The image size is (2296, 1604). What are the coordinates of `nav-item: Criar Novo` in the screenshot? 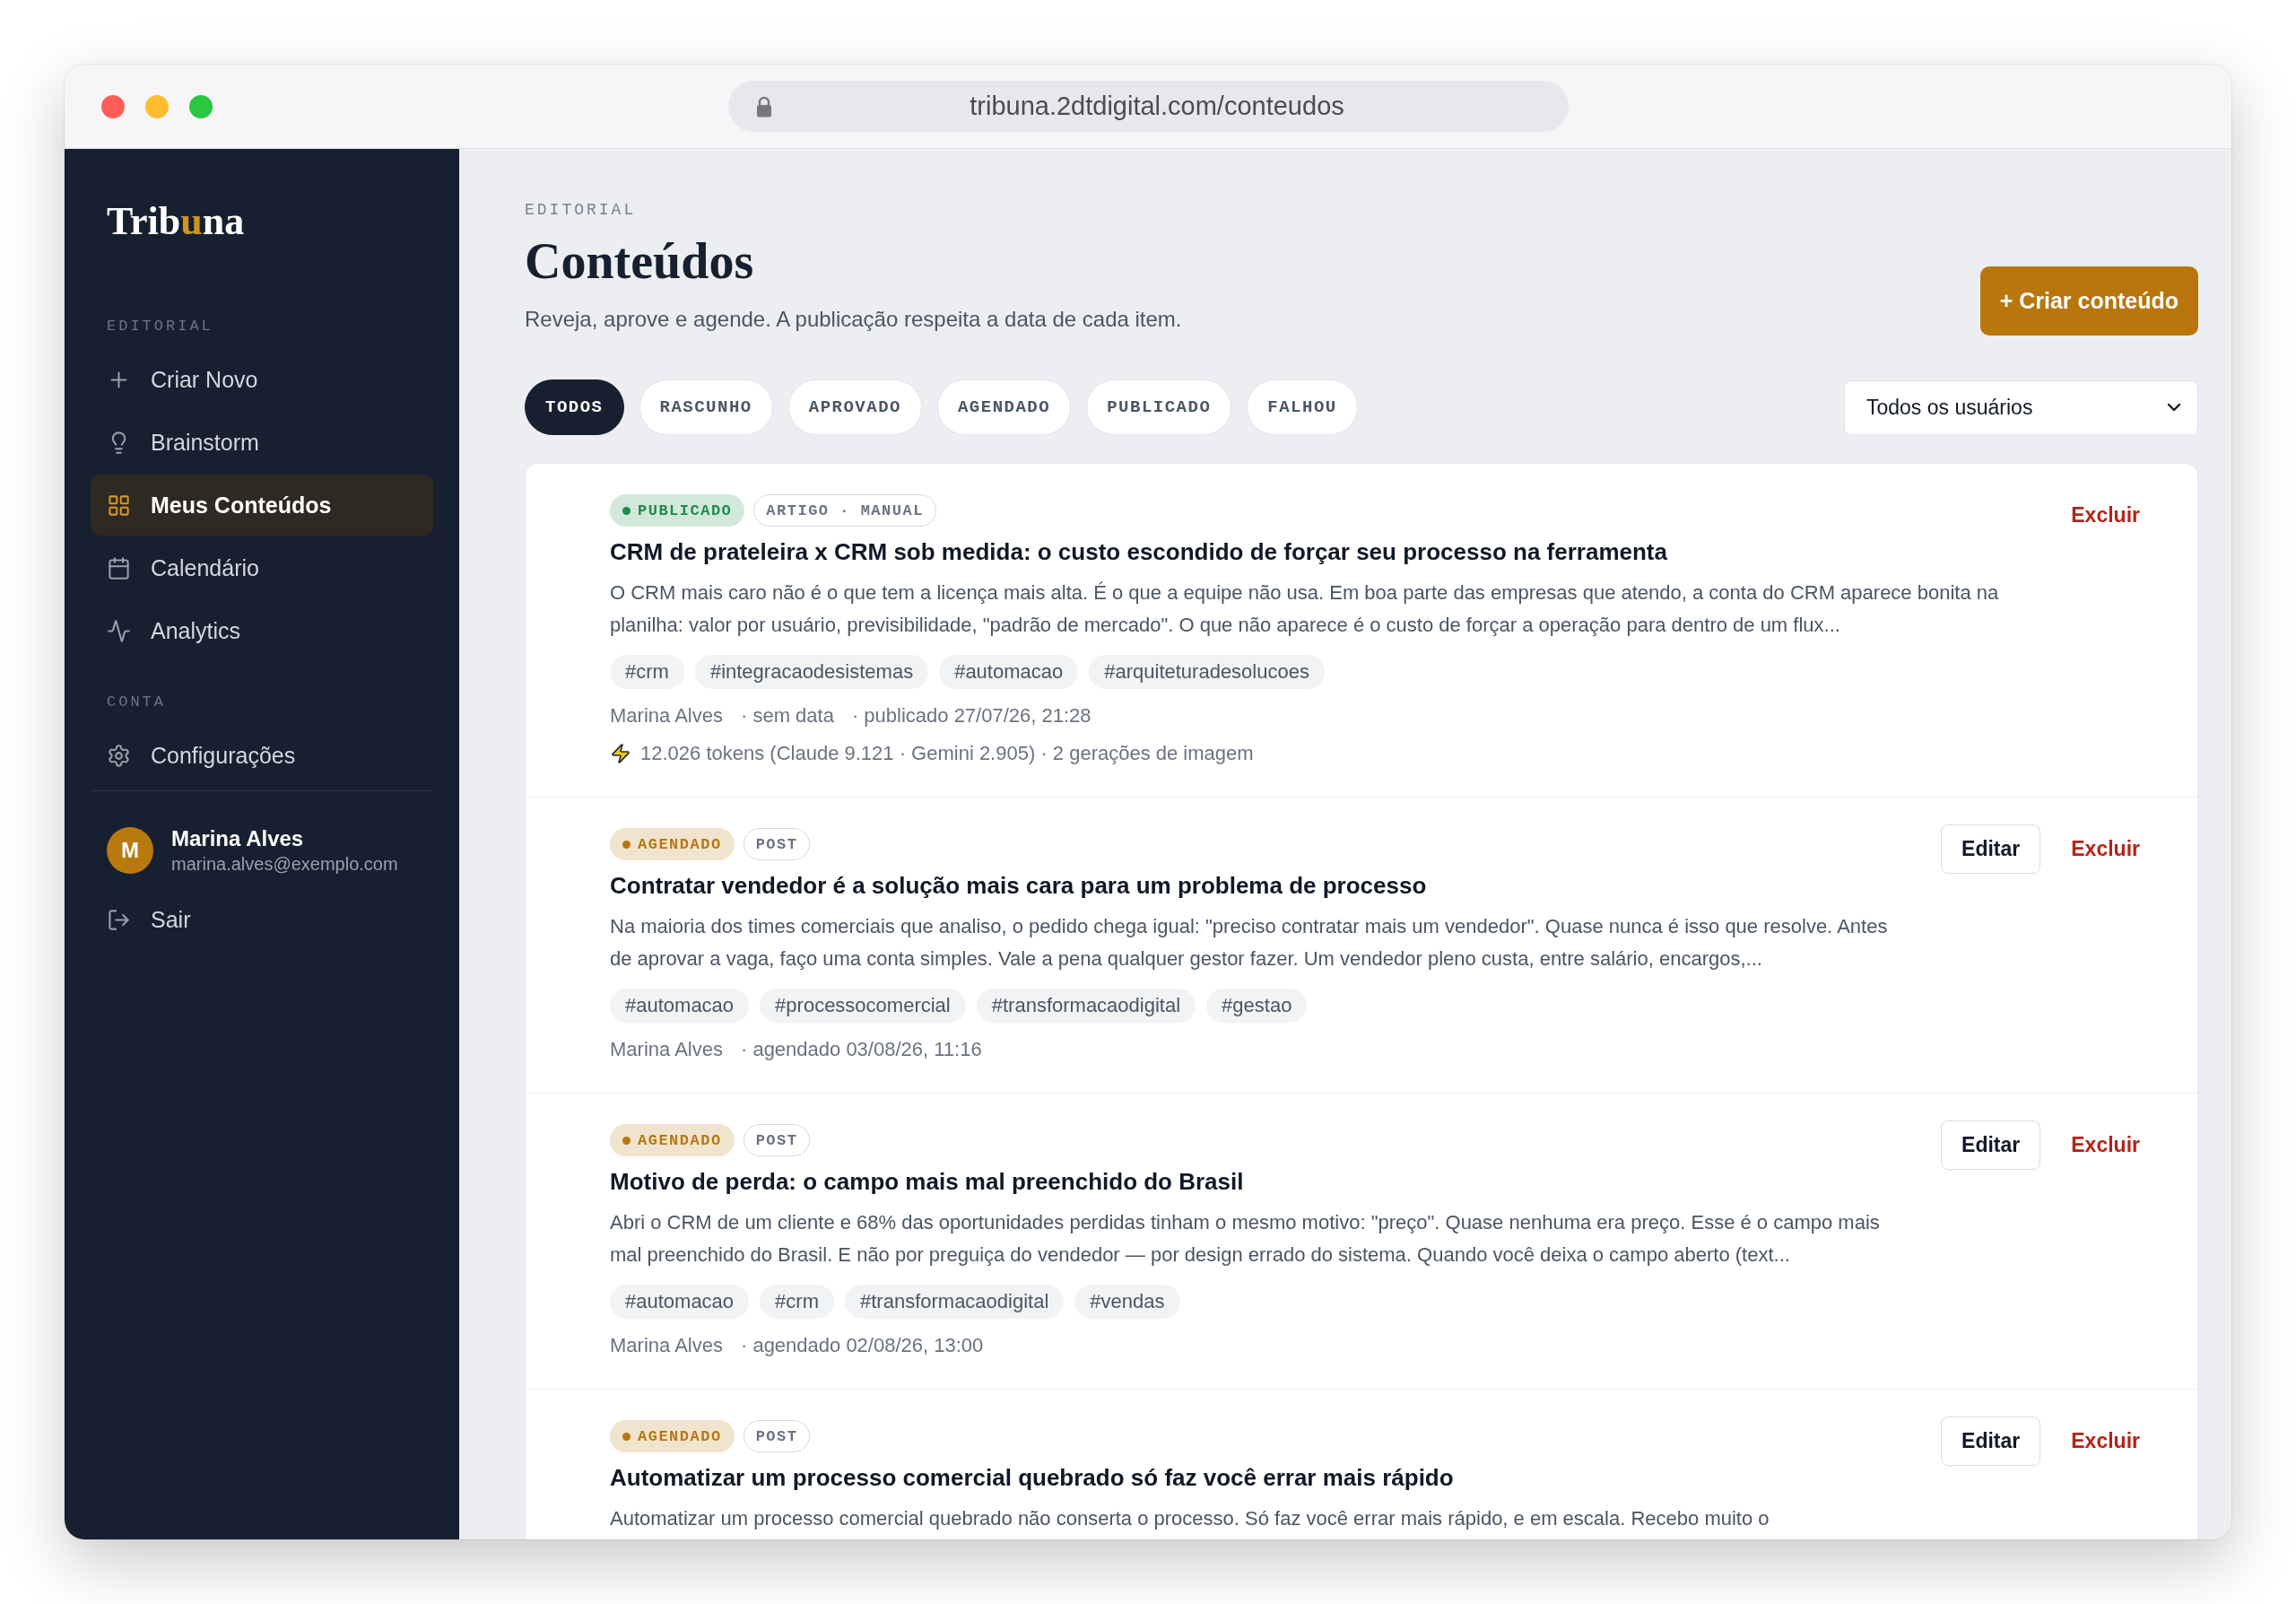 It's located at (262, 379).